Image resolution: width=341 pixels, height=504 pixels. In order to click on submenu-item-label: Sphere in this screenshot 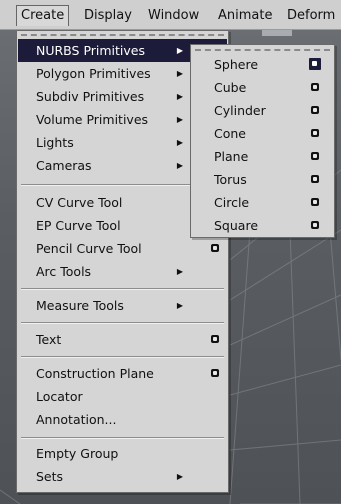, I will do `click(236, 64)`.